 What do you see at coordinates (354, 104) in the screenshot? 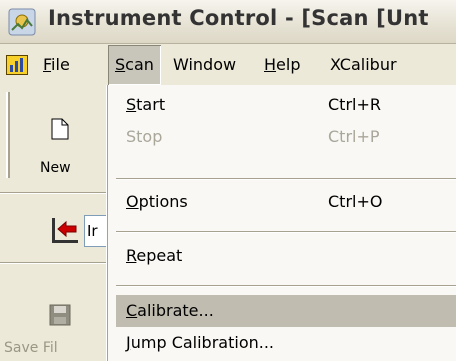
I see `shortcut-label: Ctrl+R` at bounding box center [354, 104].